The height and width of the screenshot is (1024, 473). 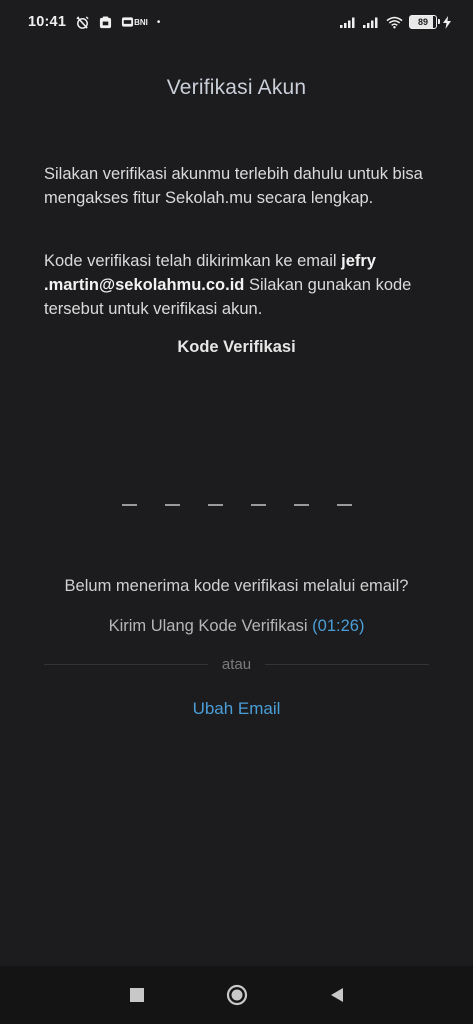 What do you see at coordinates (337, 995) in the screenshot?
I see `back-triangle-icon` at bounding box center [337, 995].